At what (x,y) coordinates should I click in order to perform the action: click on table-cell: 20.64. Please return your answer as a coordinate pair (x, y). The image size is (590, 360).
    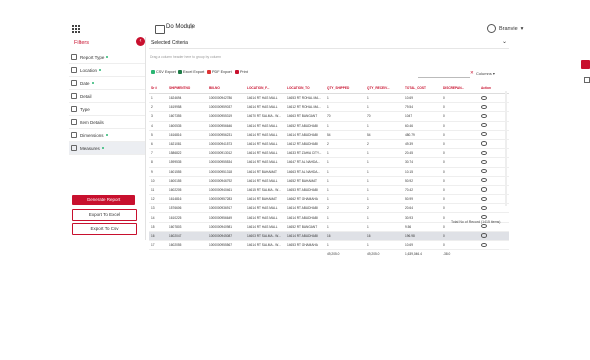
    Looking at the image, I should click on (422, 208).